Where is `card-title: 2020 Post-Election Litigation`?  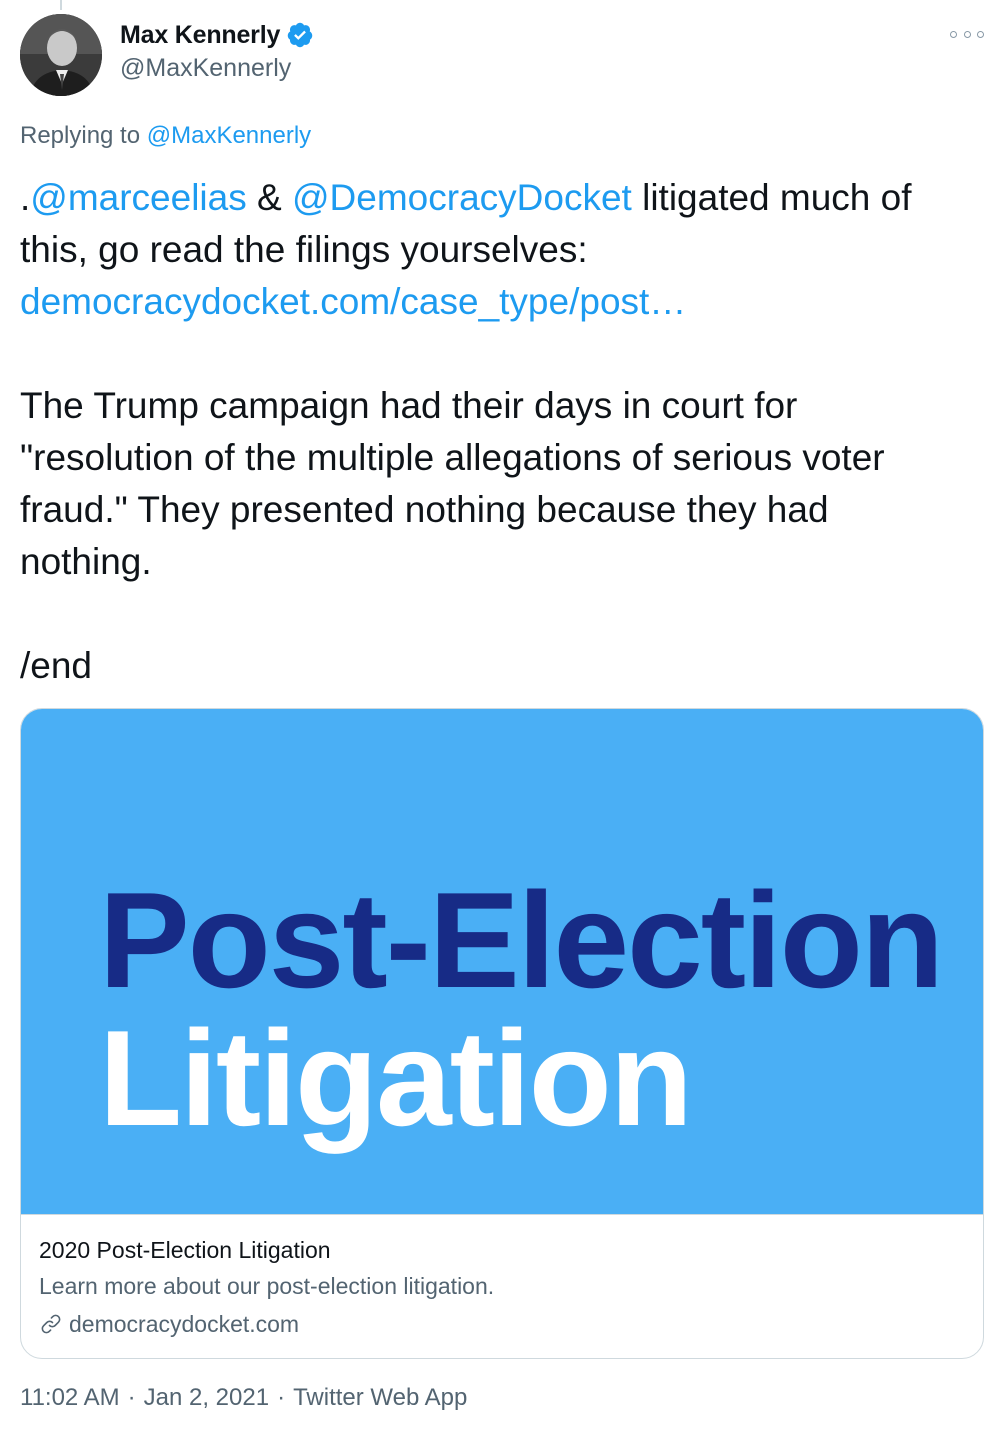
card-title: 2020 Post-Election Litigation is located at coordinates (185, 1250).